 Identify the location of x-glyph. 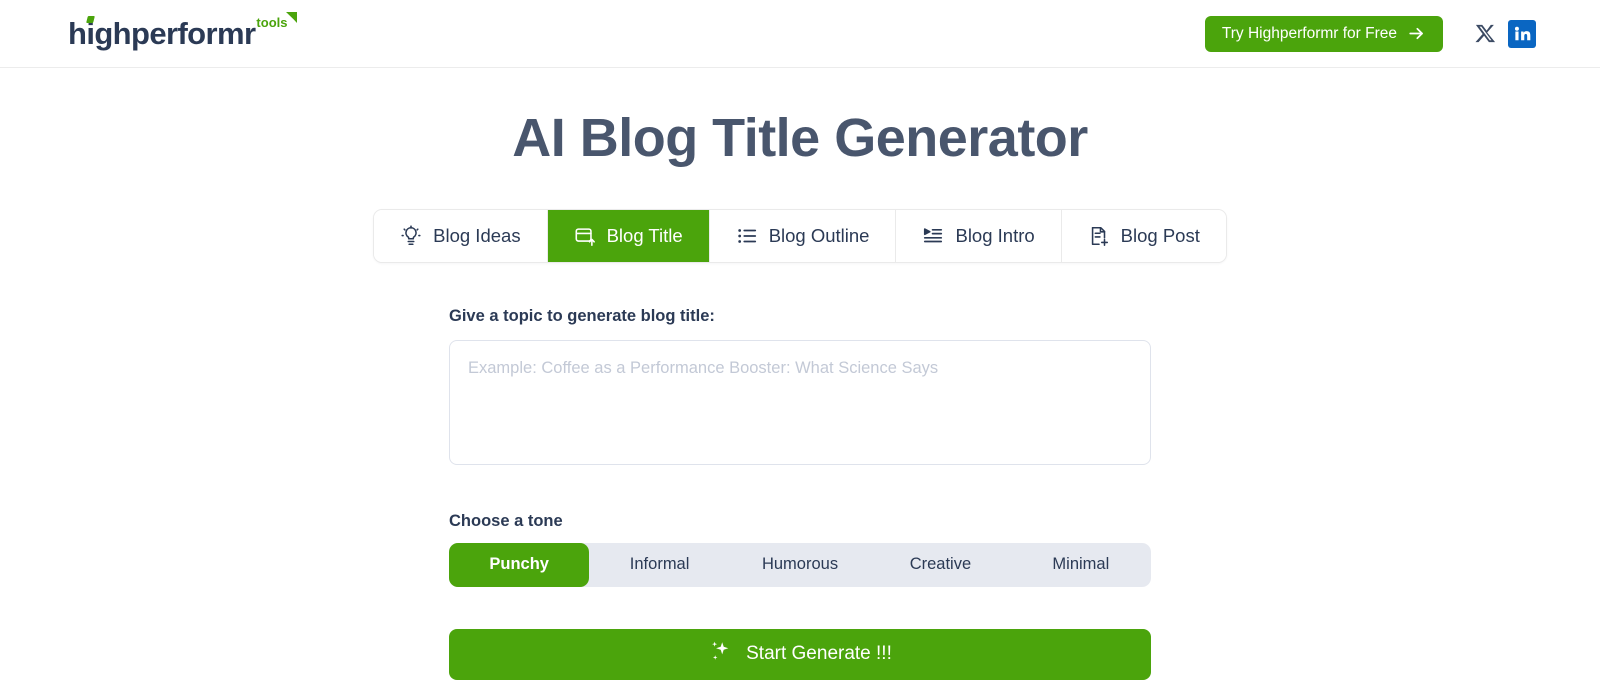
(1484, 33).